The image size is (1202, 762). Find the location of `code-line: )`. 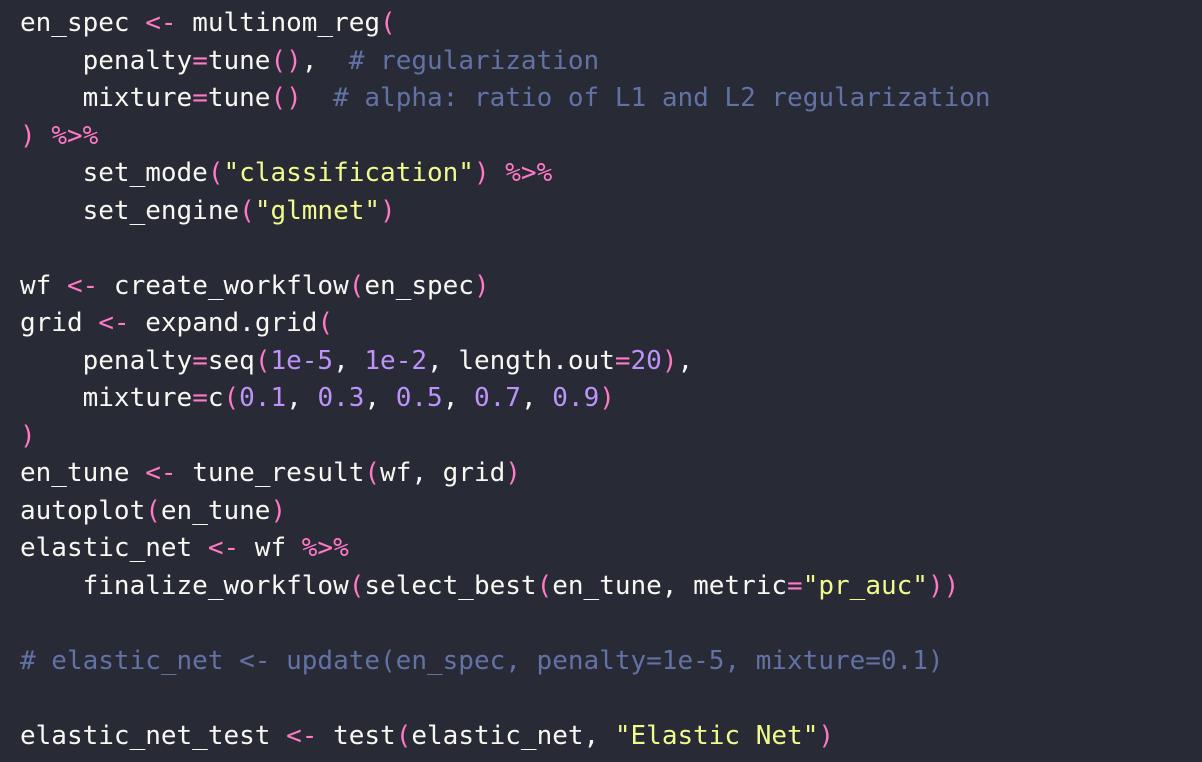

code-line: ) is located at coordinates (611, 437).